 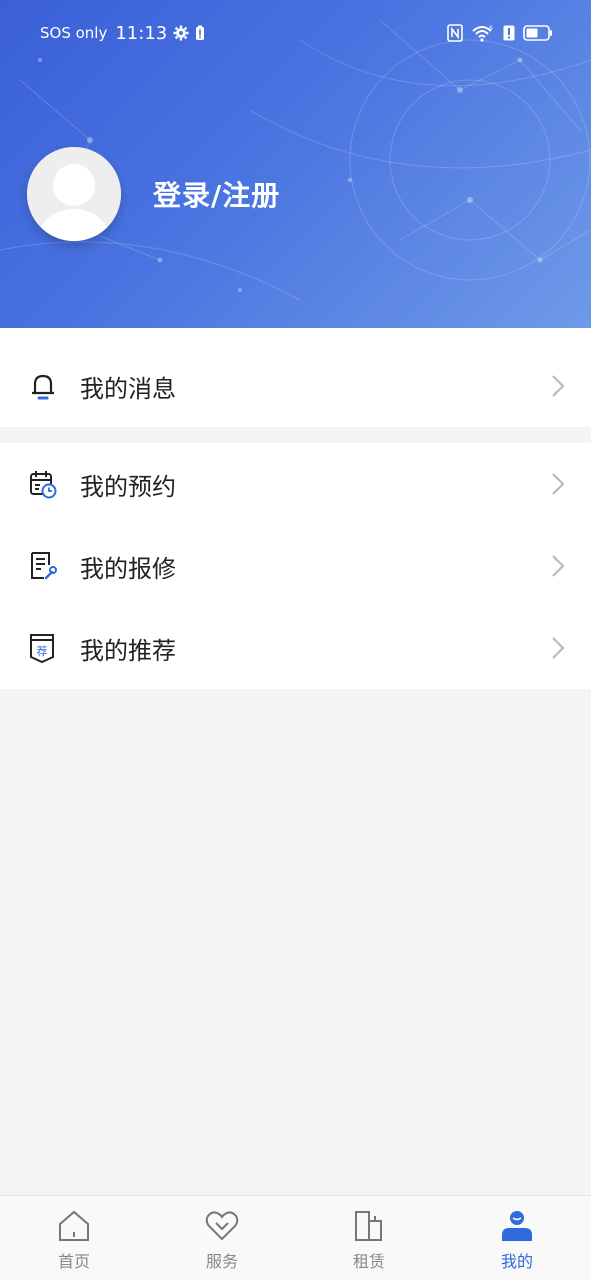 I want to click on calendar-clock-icon, so click(x=43, y=485).